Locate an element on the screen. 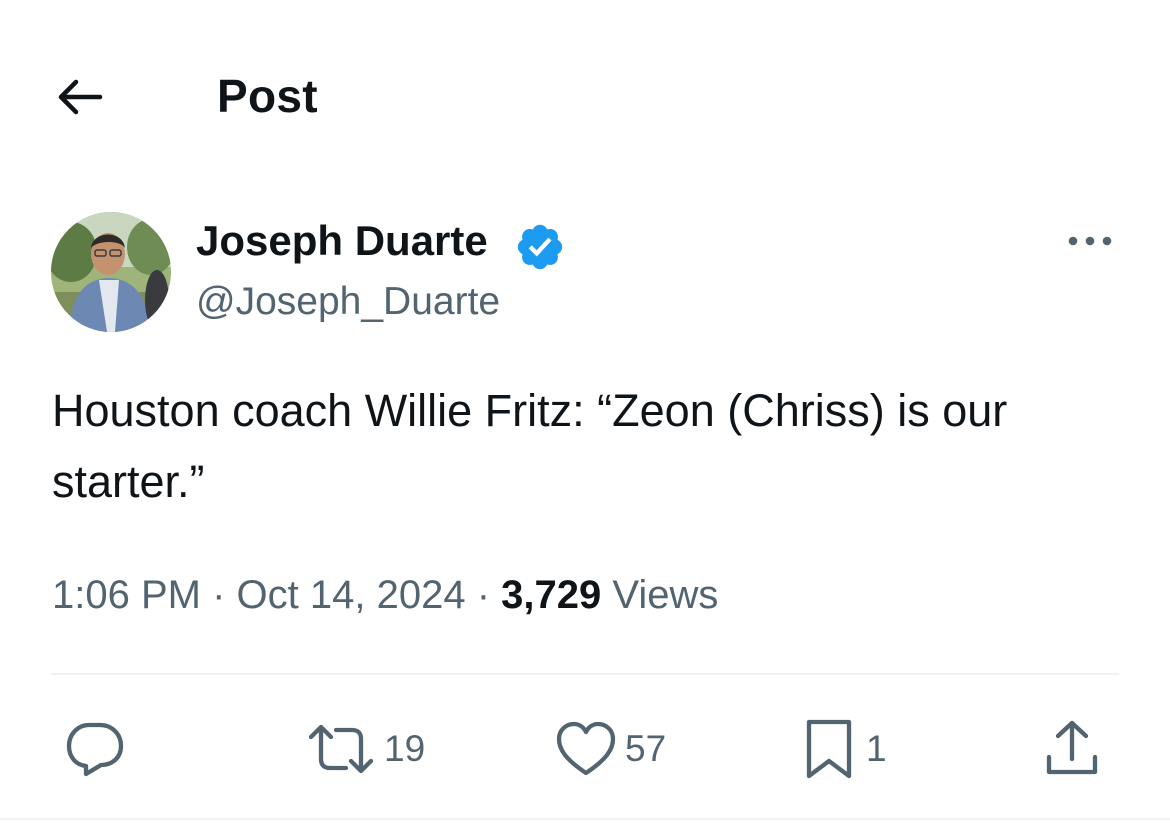  repost-count: 19 is located at coordinates (405, 748).